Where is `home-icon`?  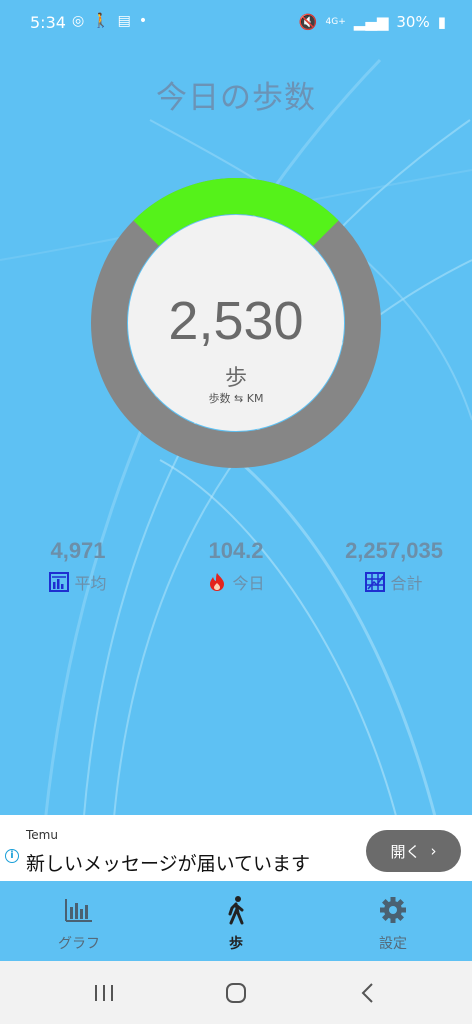
home-icon is located at coordinates (236, 993).